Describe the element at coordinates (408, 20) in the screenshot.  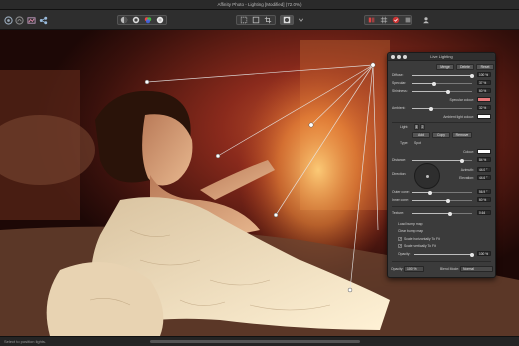
I see `assistant-icon` at that location.